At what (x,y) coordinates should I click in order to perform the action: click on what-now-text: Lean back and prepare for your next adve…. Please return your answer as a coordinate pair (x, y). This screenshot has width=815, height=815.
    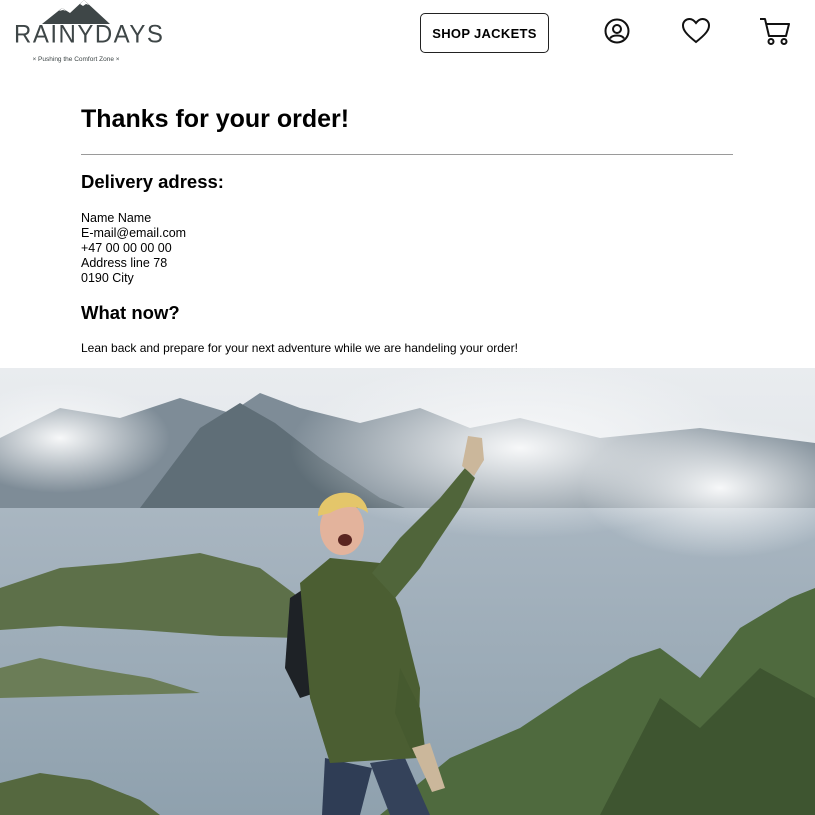
    Looking at the image, I should click on (299, 348).